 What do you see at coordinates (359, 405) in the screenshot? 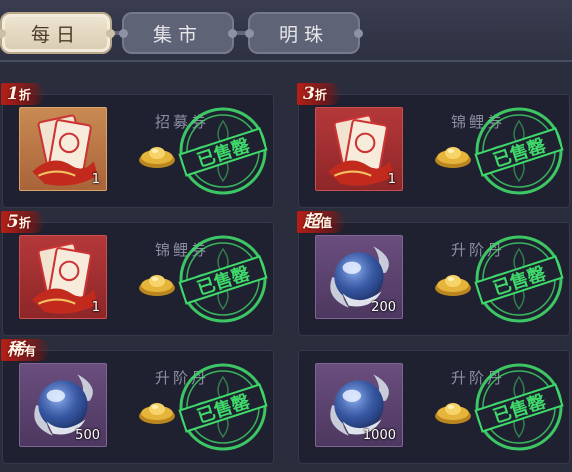
I see `item-slot: 1000` at bounding box center [359, 405].